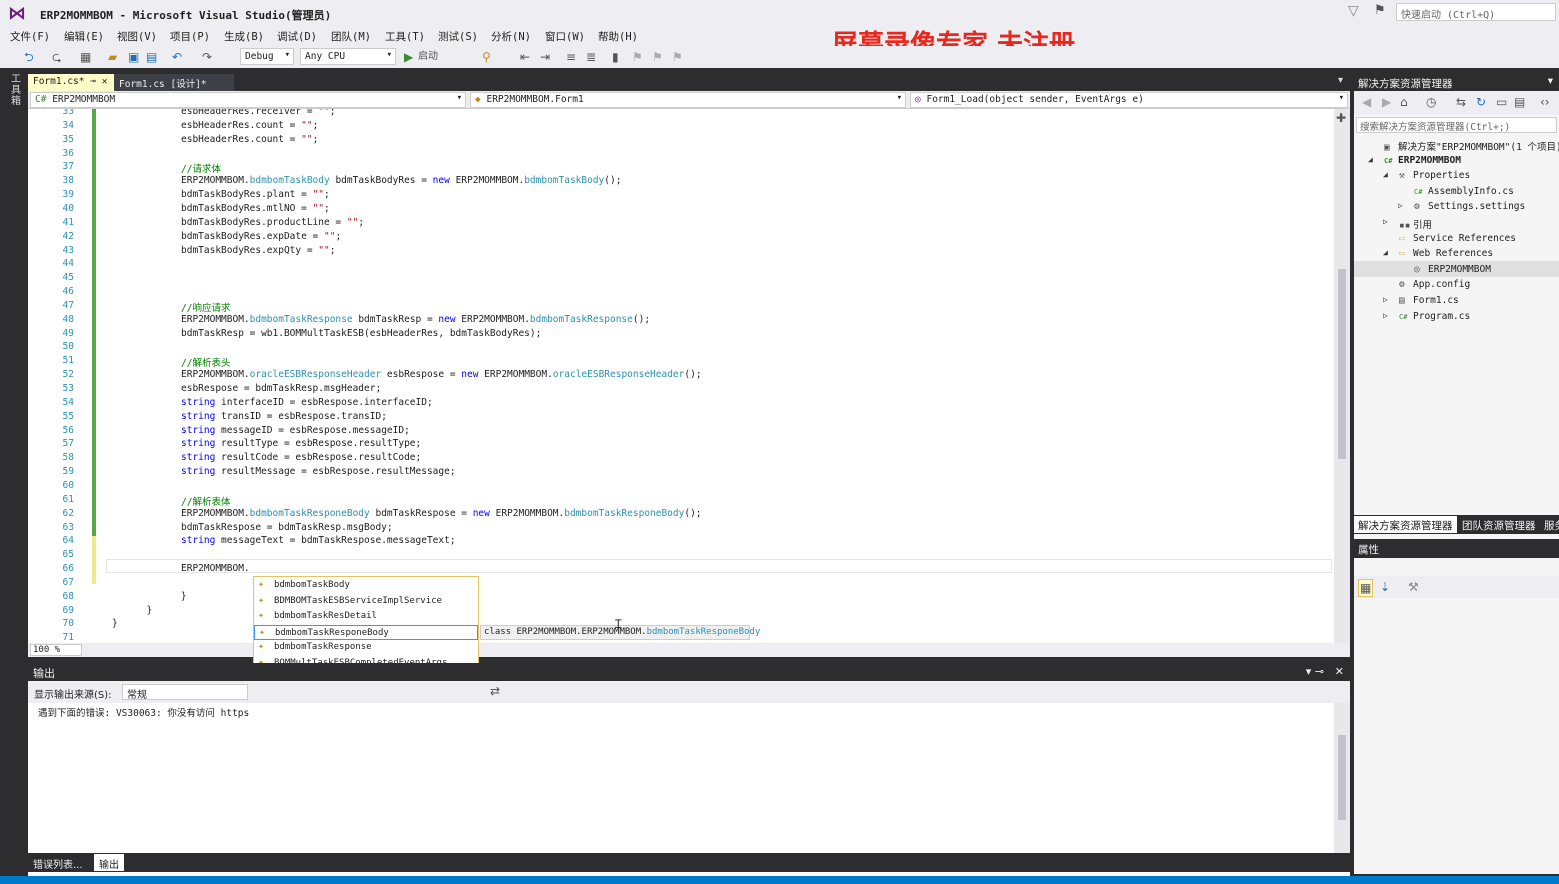 The height and width of the screenshot is (884, 1559). Describe the element at coordinates (93, 81) in the screenshot. I see `pin-icon: ⊸` at that location.